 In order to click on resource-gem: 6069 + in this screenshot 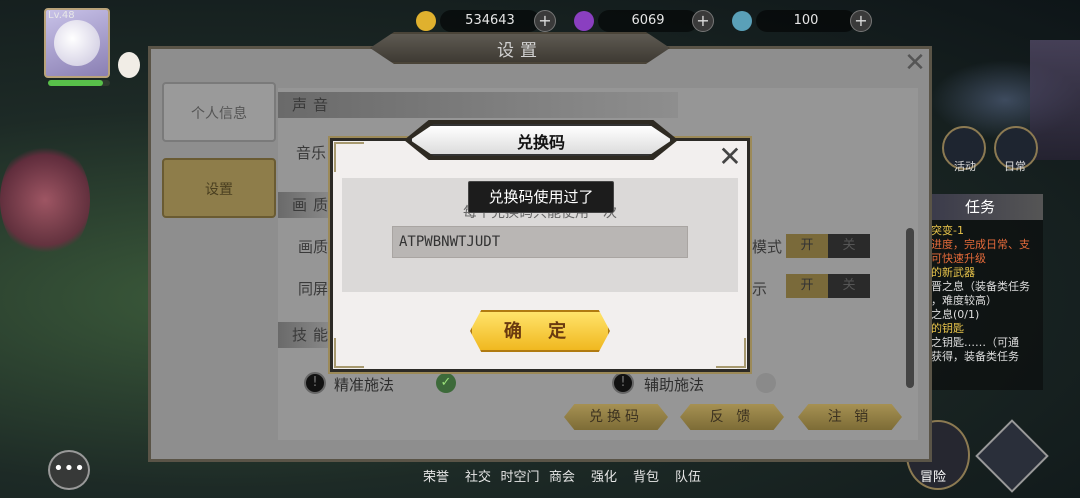, I will do `click(644, 21)`.